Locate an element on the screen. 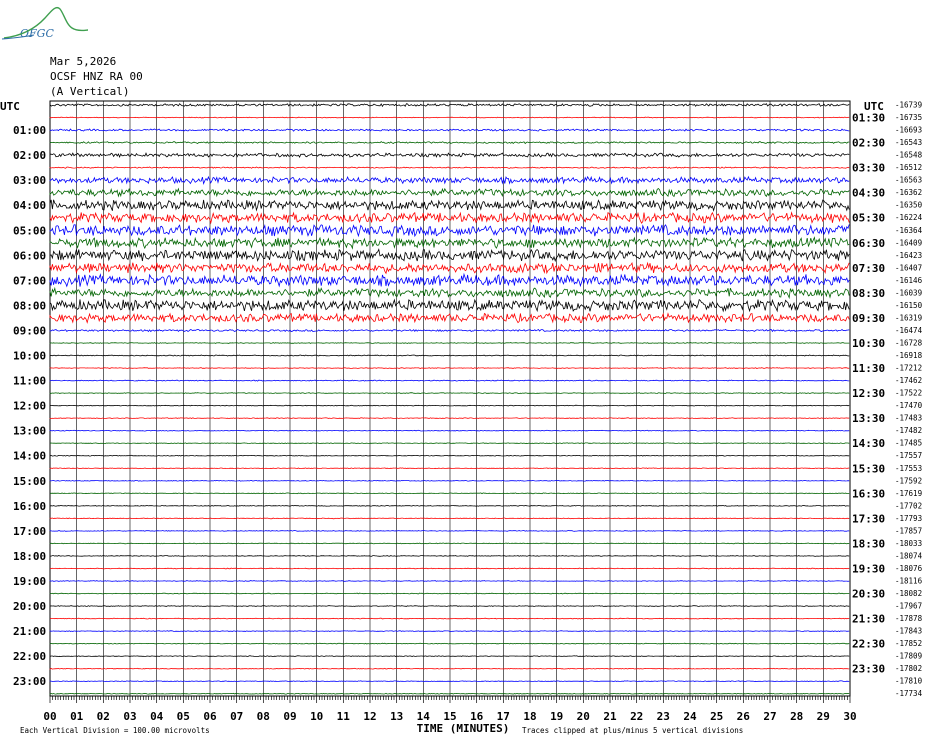 The image size is (930, 744). right-hour-label: 14:30 is located at coordinates (868, 443).